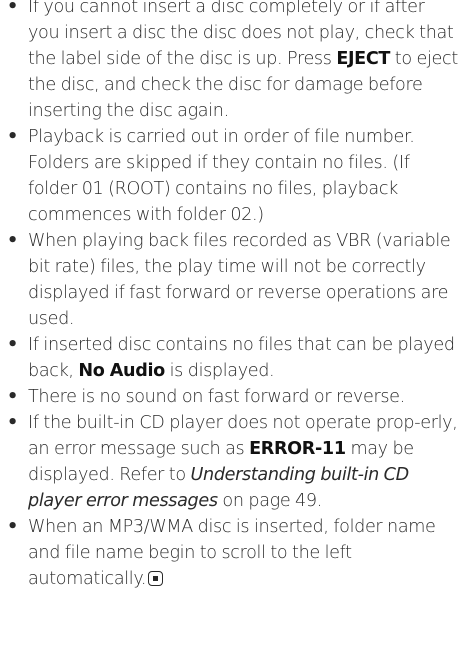 Image resolution: width=462 pixels, height=667 pixels. What do you see at coordinates (269, 501) in the screenshot?
I see `bullet-text: on page 49.` at bounding box center [269, 501].